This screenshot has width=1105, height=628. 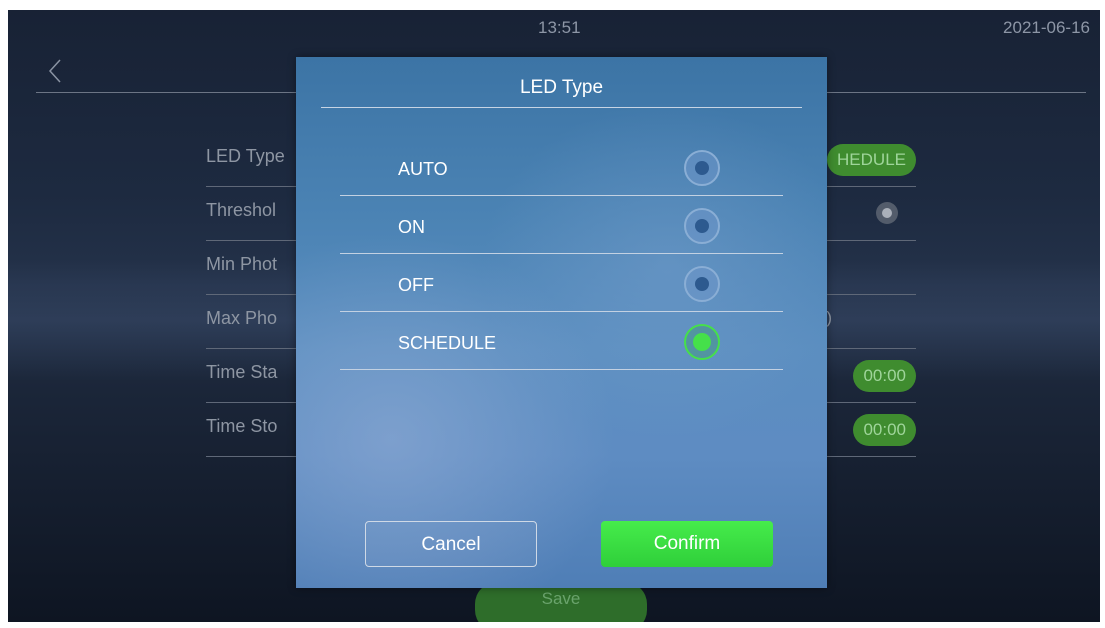 What do you see at coordinates (561, 87) in the screenshot?
I see `dialog-title: LED Type` at bounding box center [561, 87].